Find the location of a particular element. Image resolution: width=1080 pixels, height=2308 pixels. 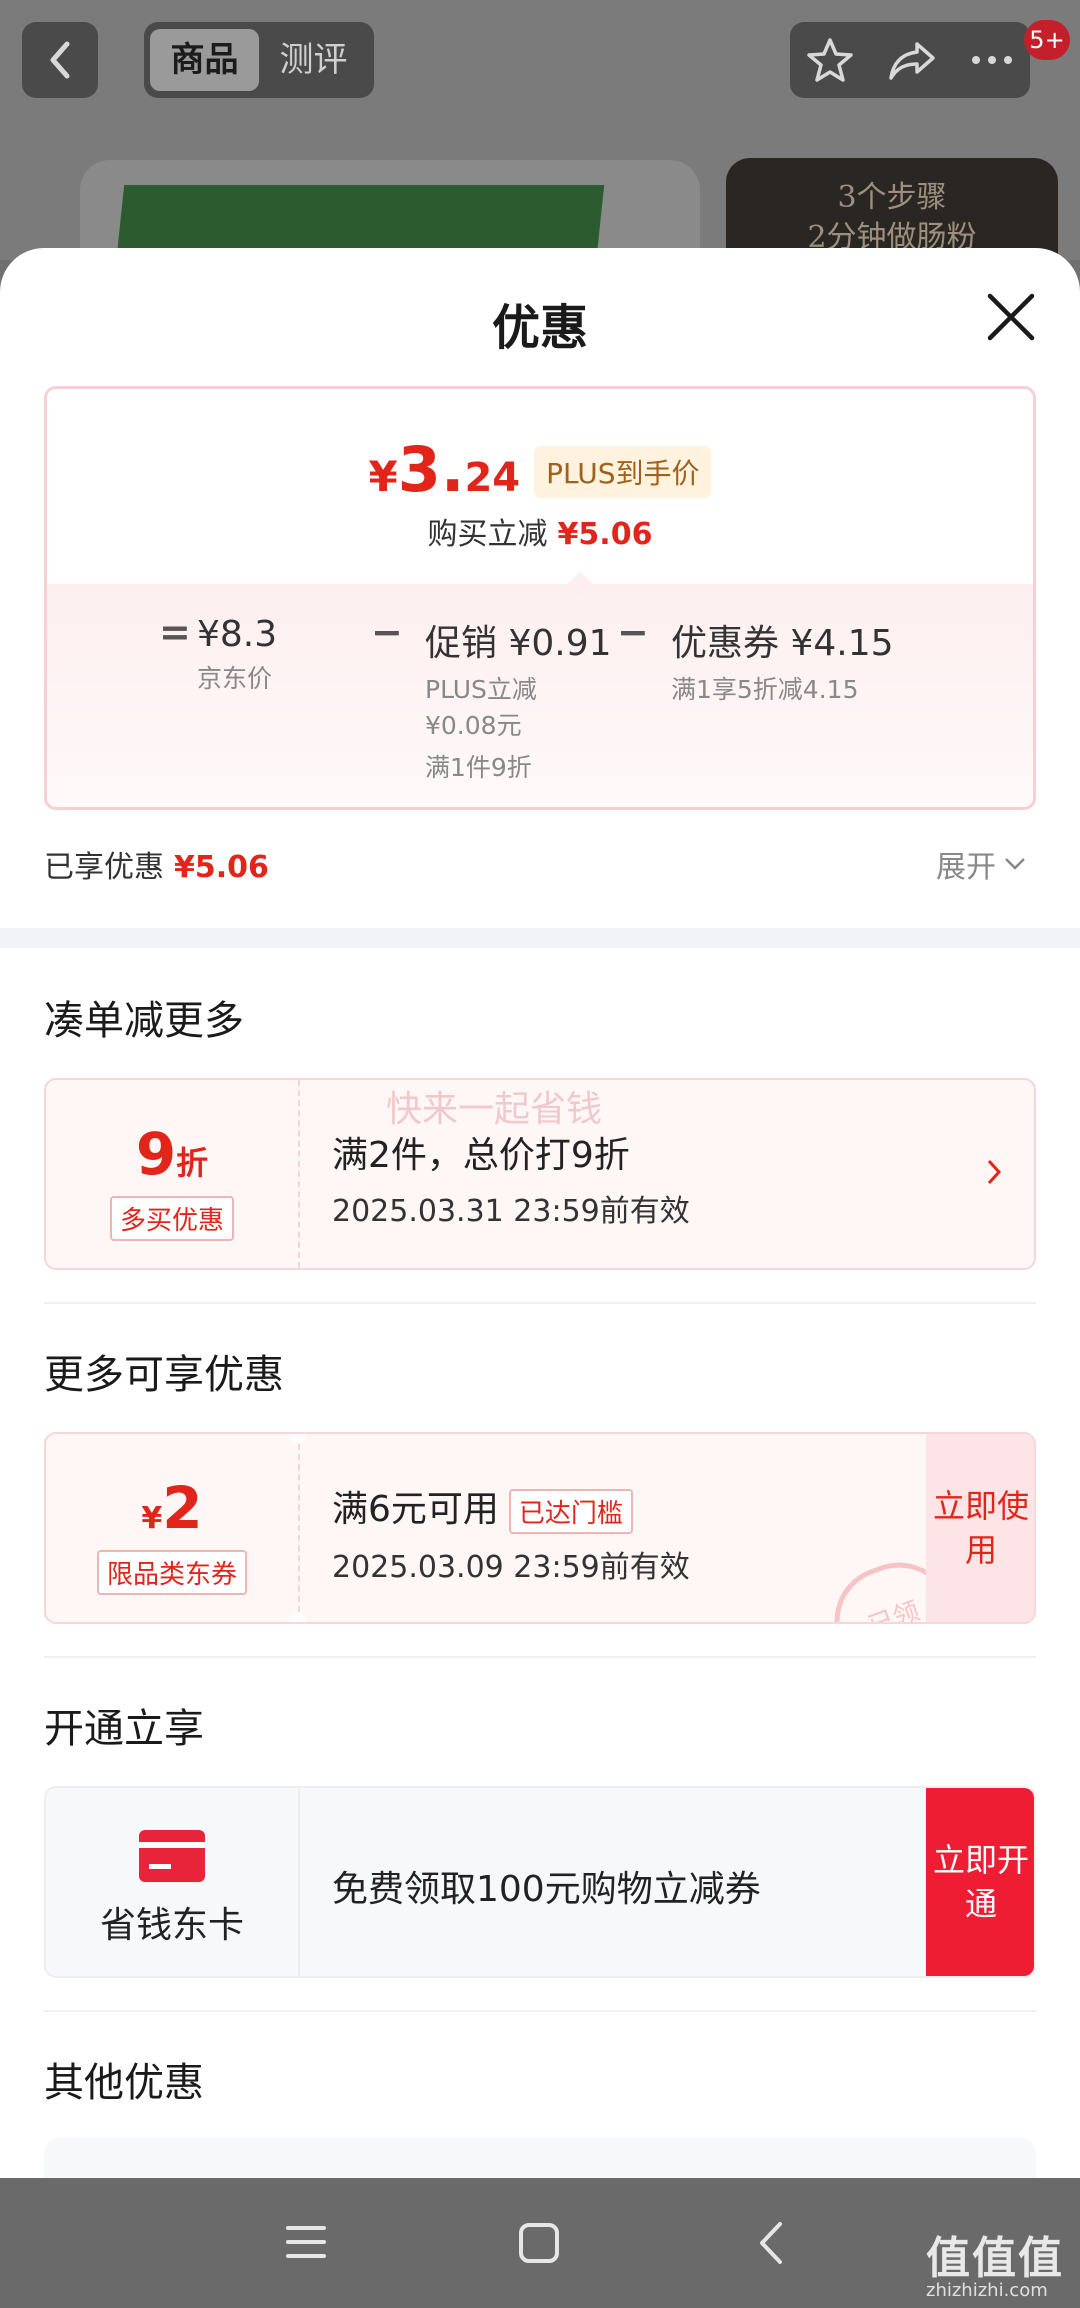

tab-product: 商品 is located at coordinates (204, 60).